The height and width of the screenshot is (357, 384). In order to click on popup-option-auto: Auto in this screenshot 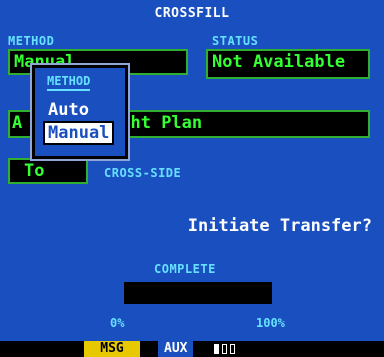, I will do `click(68, 110)`.